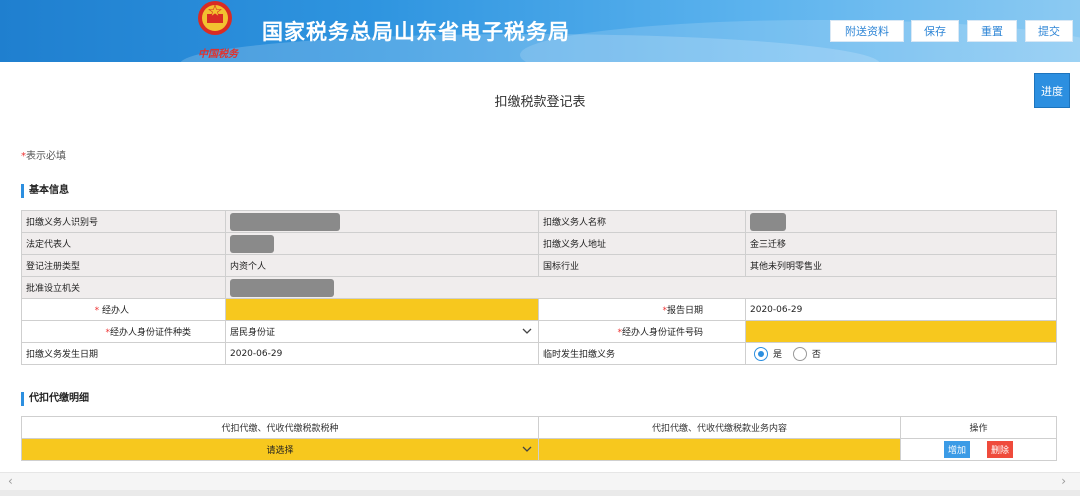 The width and height of the screenshot is (1080, 496). What do you see at coordinates (642, 265) in the screenshot?
I see `field-label: 国标行业` at bounding box center [642, 265].